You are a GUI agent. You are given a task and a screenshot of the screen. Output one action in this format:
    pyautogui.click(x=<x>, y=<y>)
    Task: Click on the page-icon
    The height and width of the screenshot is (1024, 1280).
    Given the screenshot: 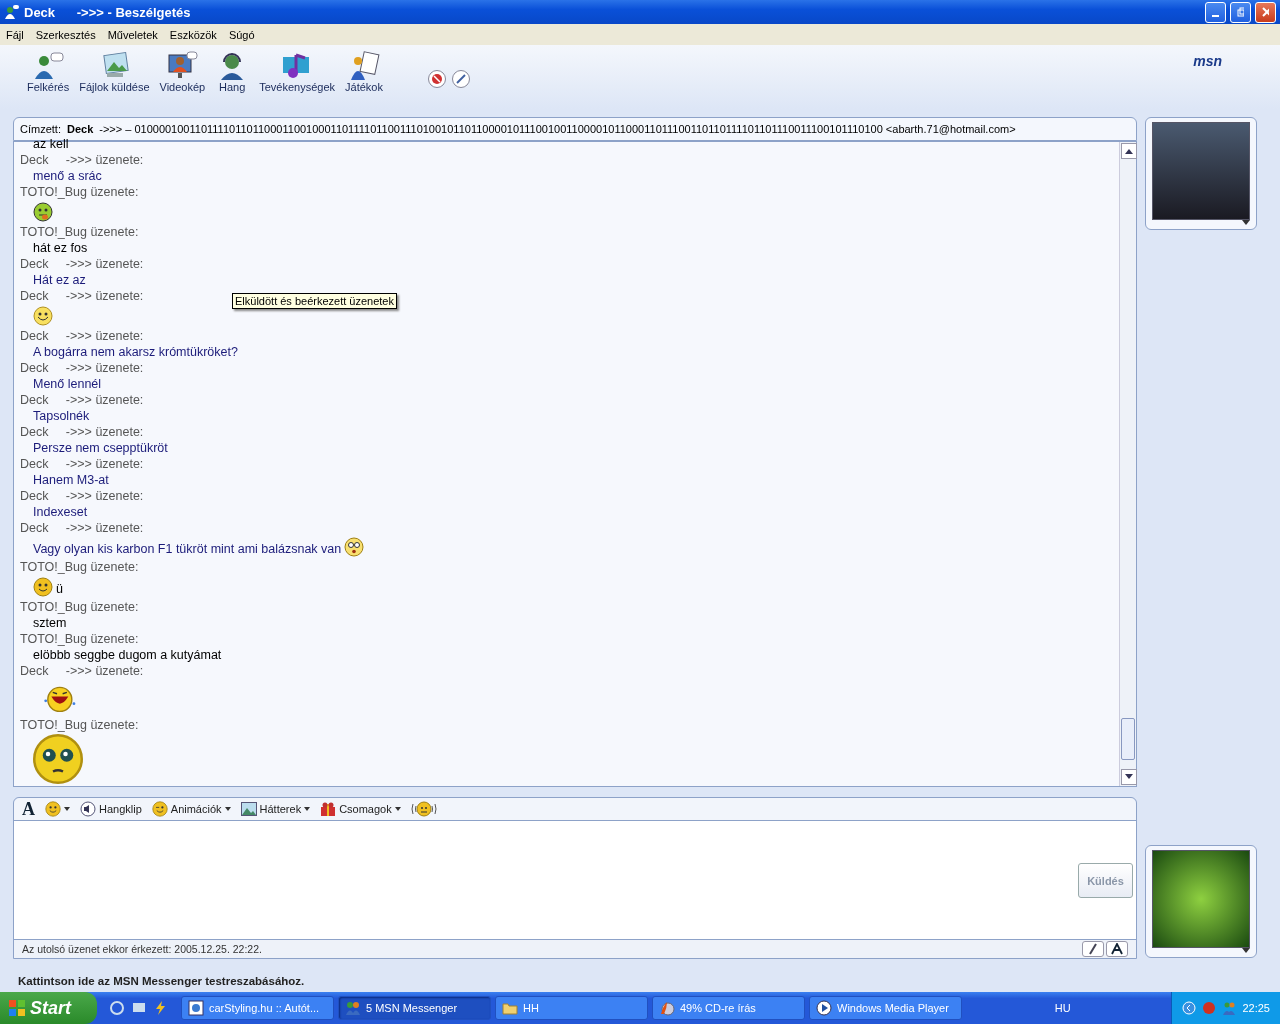 What is the action you would take?
    pyautogui.click(x=196, y=1008)
    